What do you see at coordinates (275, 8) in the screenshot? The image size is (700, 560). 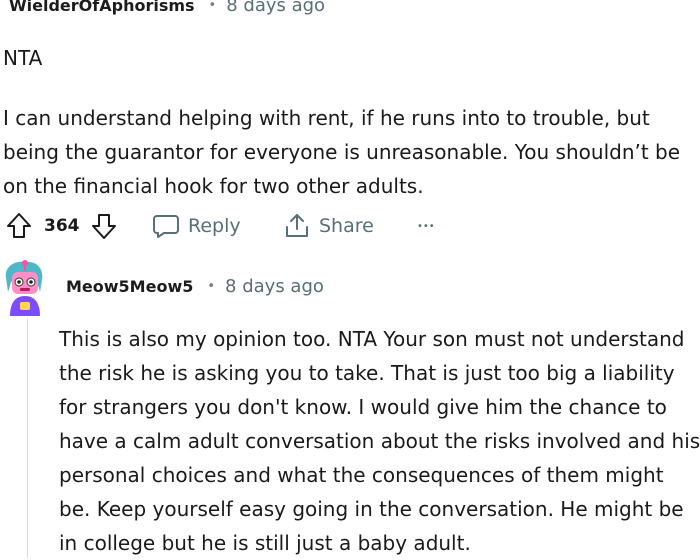 I see `comment-timestamp: 8 days ago` at bounding box center [275, 8].